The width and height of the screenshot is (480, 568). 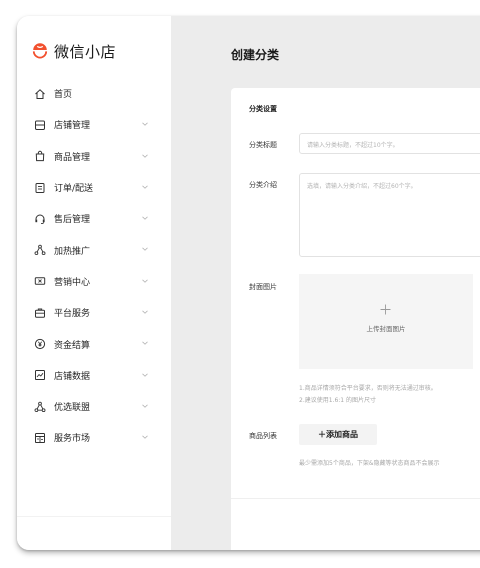 I want to click on product-list-tip: 最少需添加5个商品，下架&隐藏等状态商品不会展示, so click(x=369, y=463).